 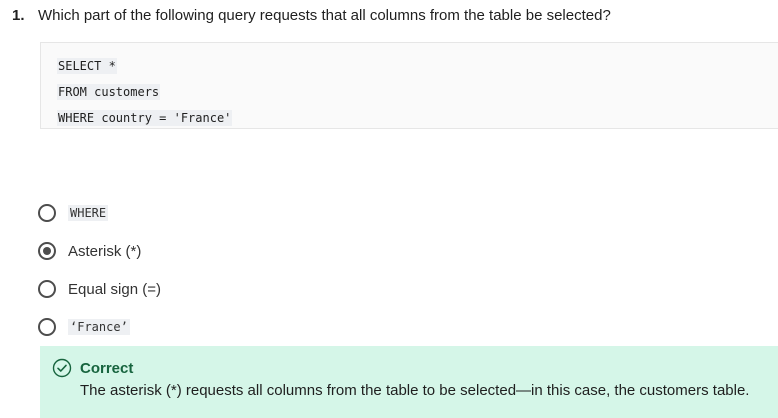 I want to click on option-label: Equal sign (=), so click(x=114, y=289).